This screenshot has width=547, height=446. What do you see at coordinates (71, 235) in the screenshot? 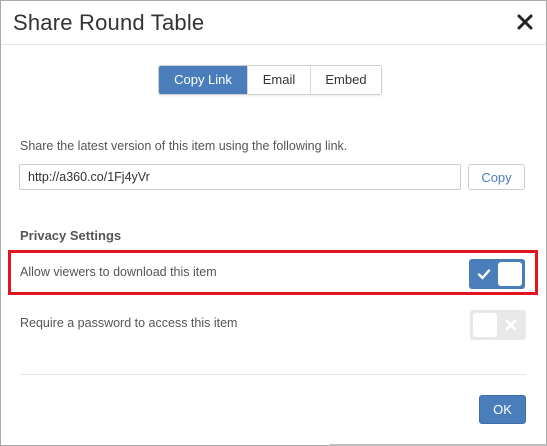
I see `privacy-settings-heading: Privacy Settings` at bounding box center [71, 235].